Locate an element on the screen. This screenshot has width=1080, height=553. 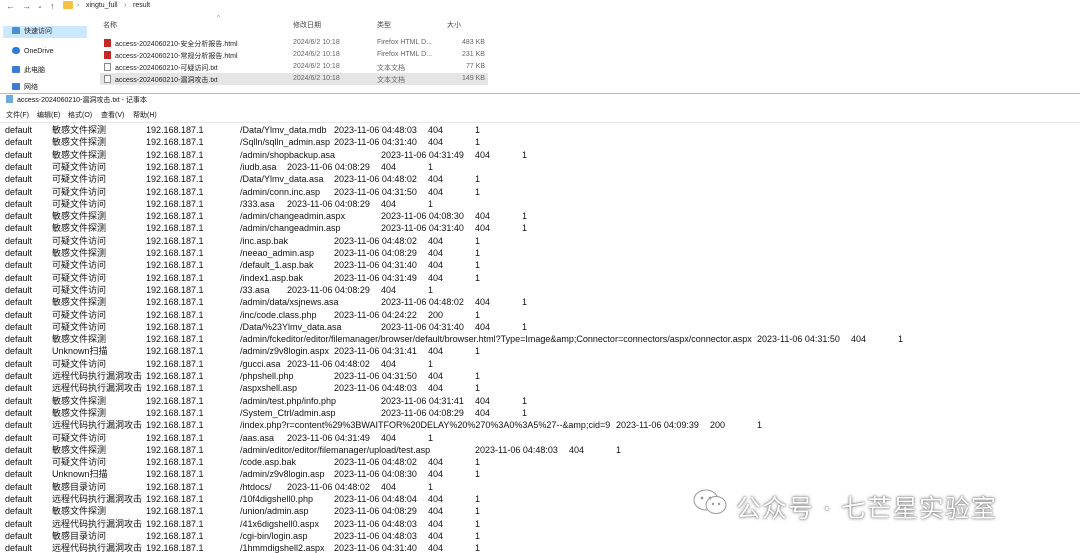
log-field: /admin/changeadmin.asp is located at coordinates (290, 228).